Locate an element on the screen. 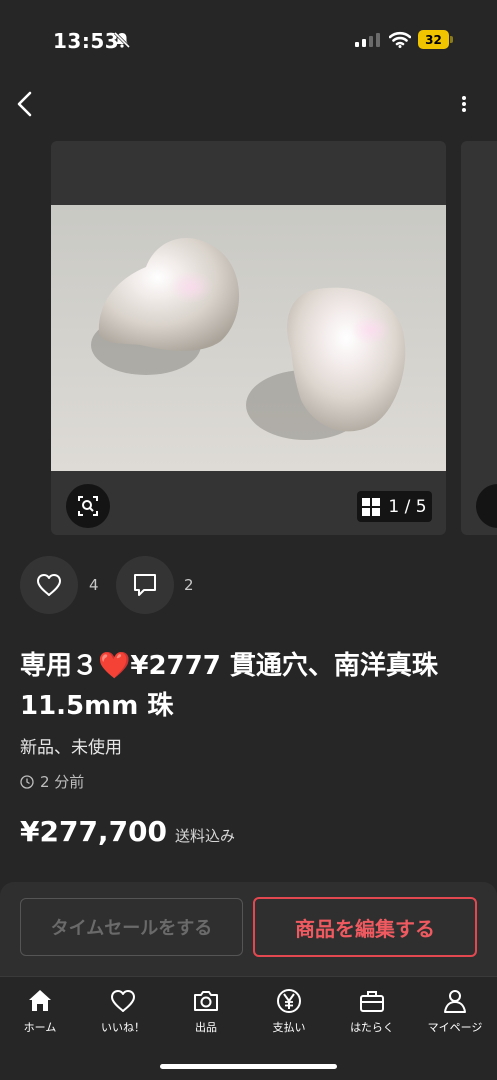  tab-likes-label: いいね！ is located at coordinates (123, 1027).